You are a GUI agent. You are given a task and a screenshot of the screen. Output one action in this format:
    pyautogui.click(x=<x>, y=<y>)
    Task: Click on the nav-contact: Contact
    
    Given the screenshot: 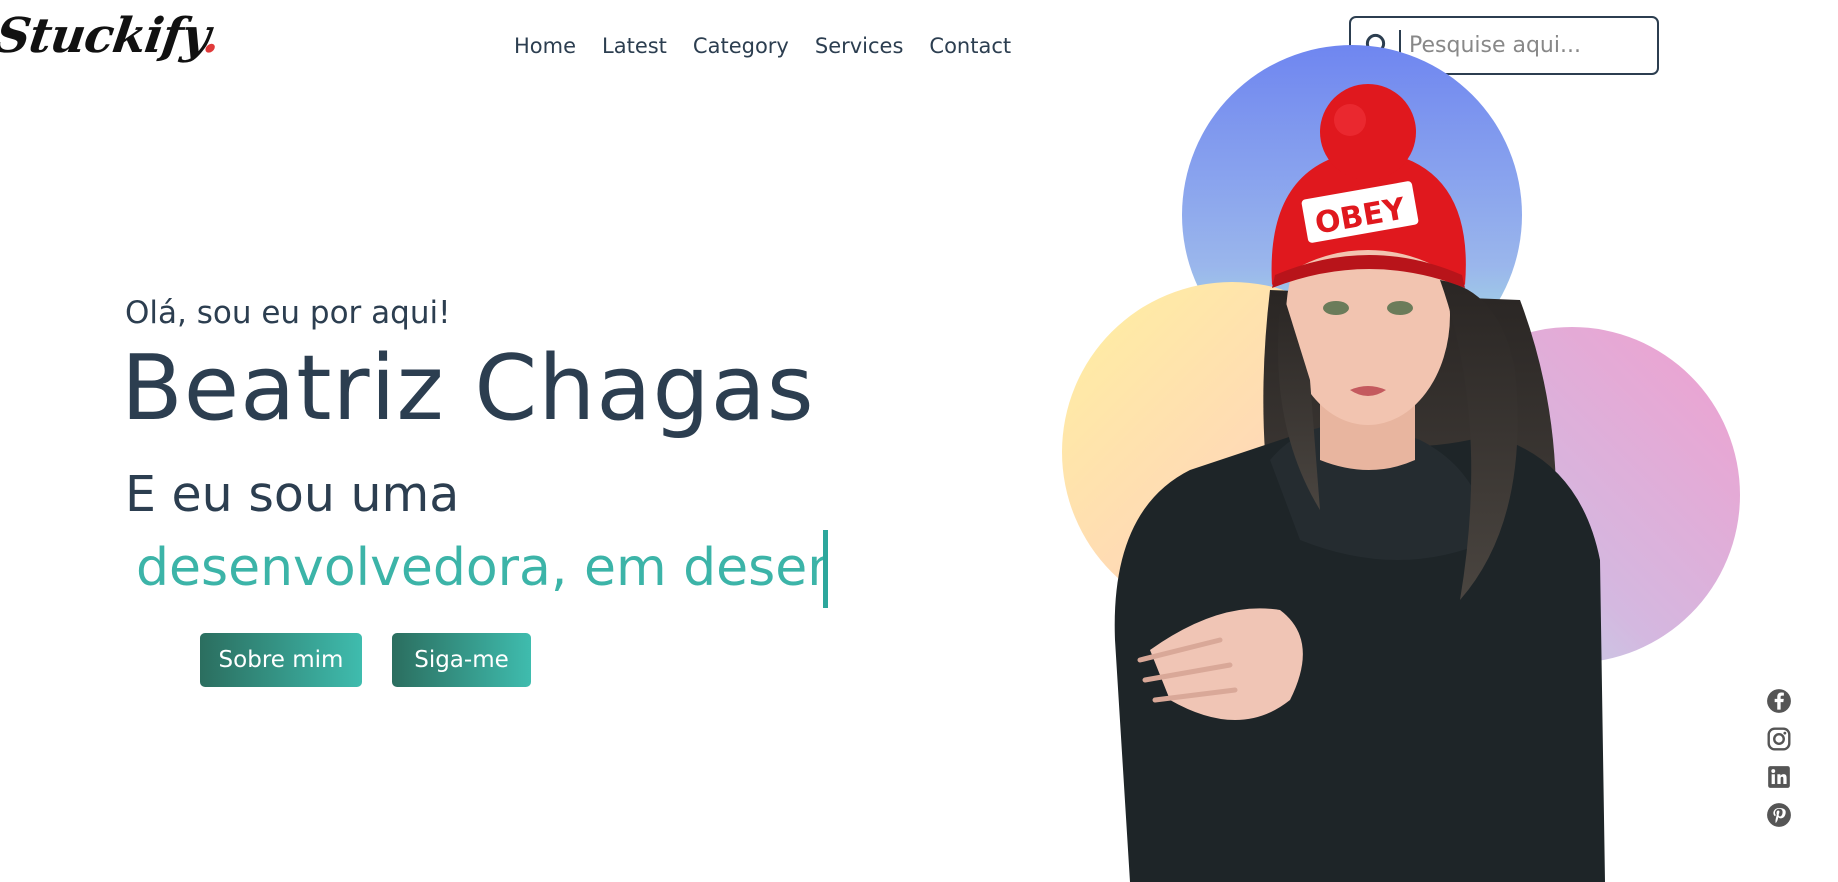 What is the action you would take?
    pyautogui.click(x=970, y=46)
    